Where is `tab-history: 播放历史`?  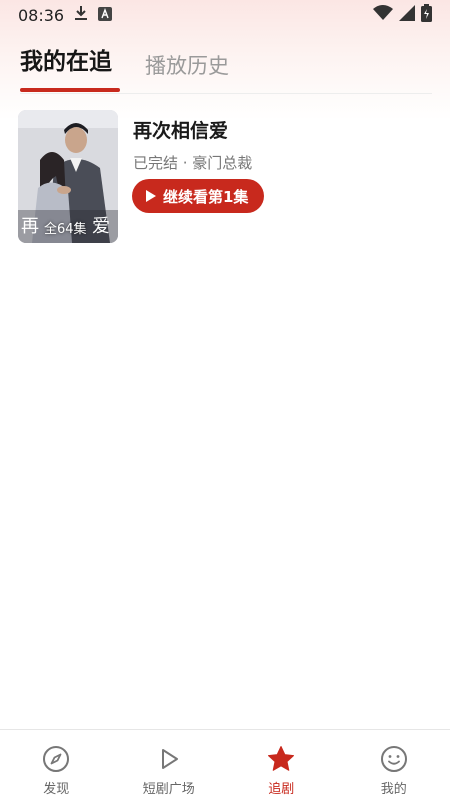 tab-history: 播放历史 is located at coordinates (187, 66).